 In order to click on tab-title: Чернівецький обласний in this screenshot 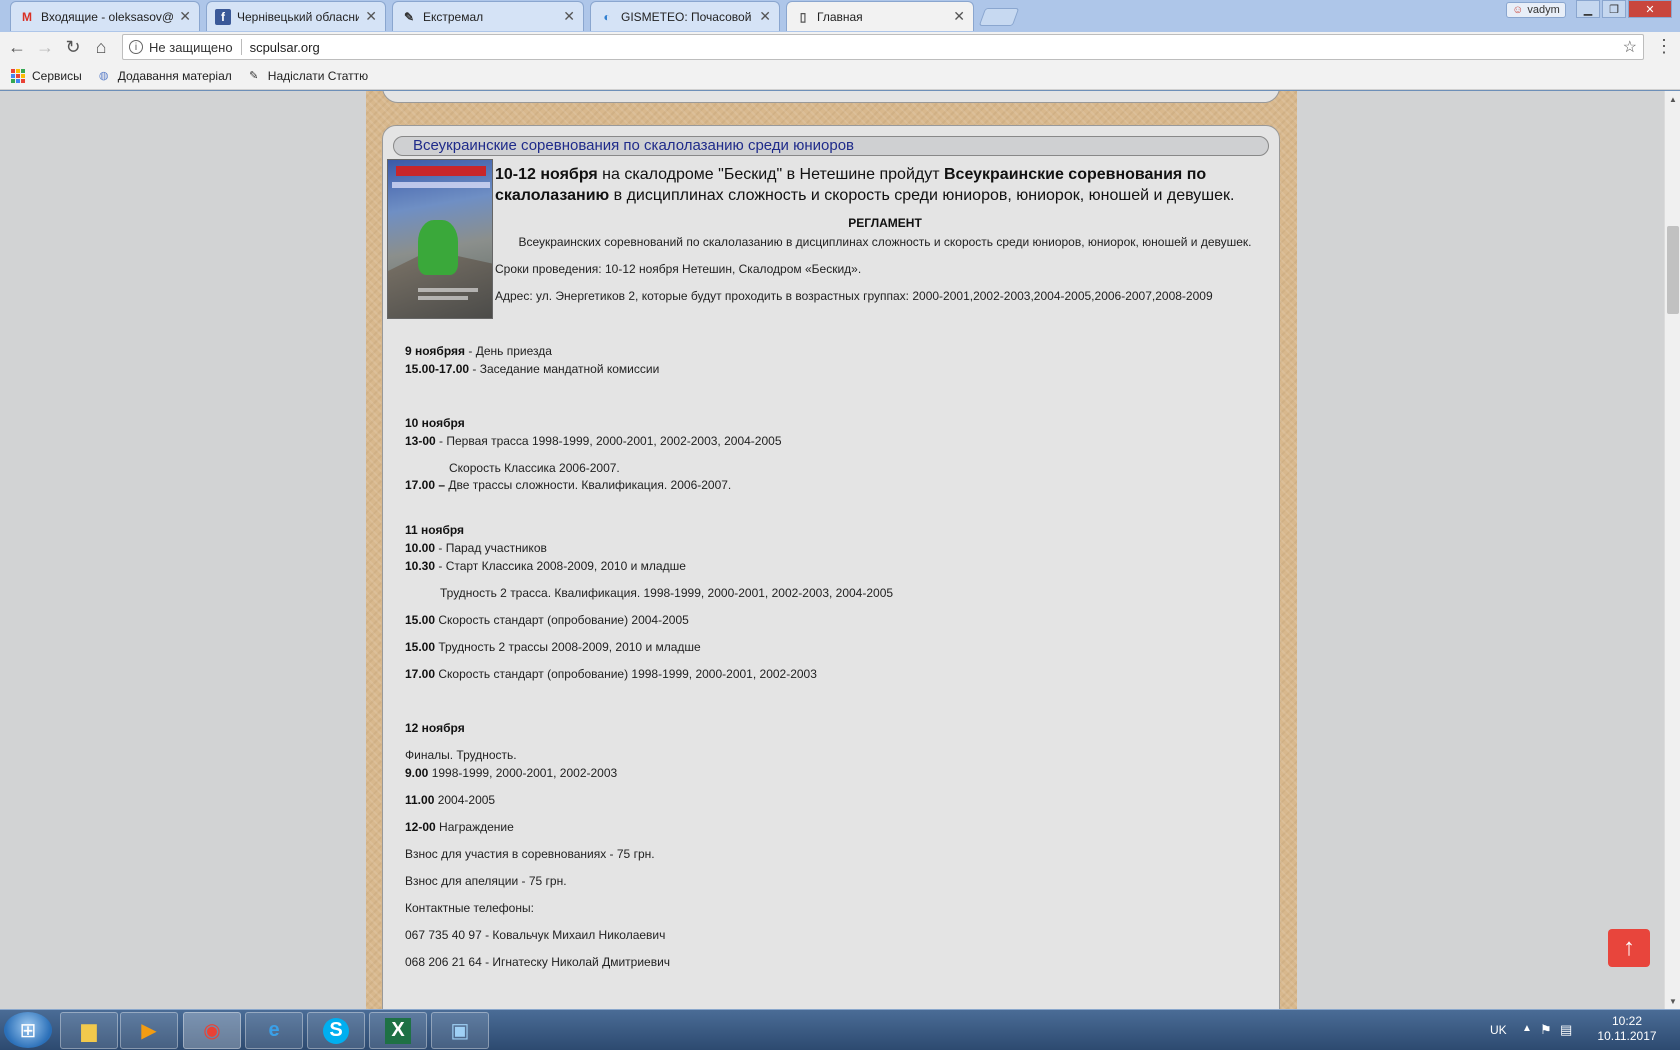, I will do `click(298, 16)`.